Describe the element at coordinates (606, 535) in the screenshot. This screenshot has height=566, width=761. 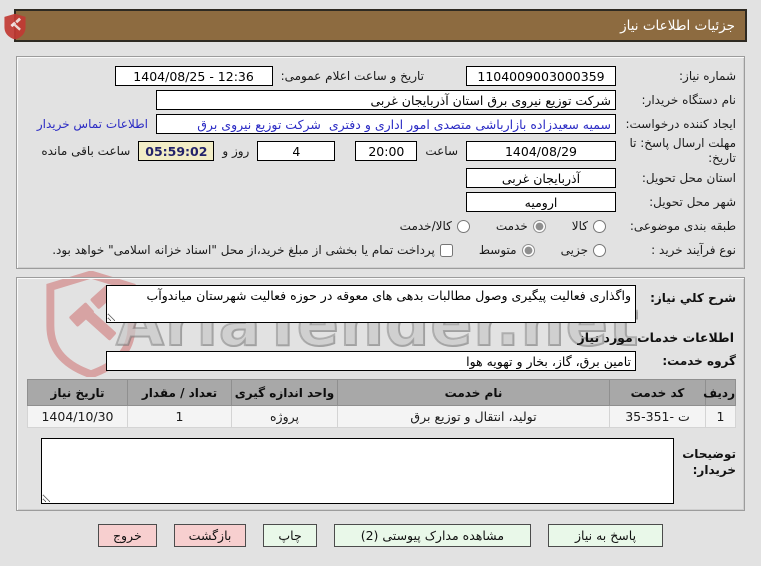
I see `respond-to-need-button: پاسخ به نیاز` at that location.